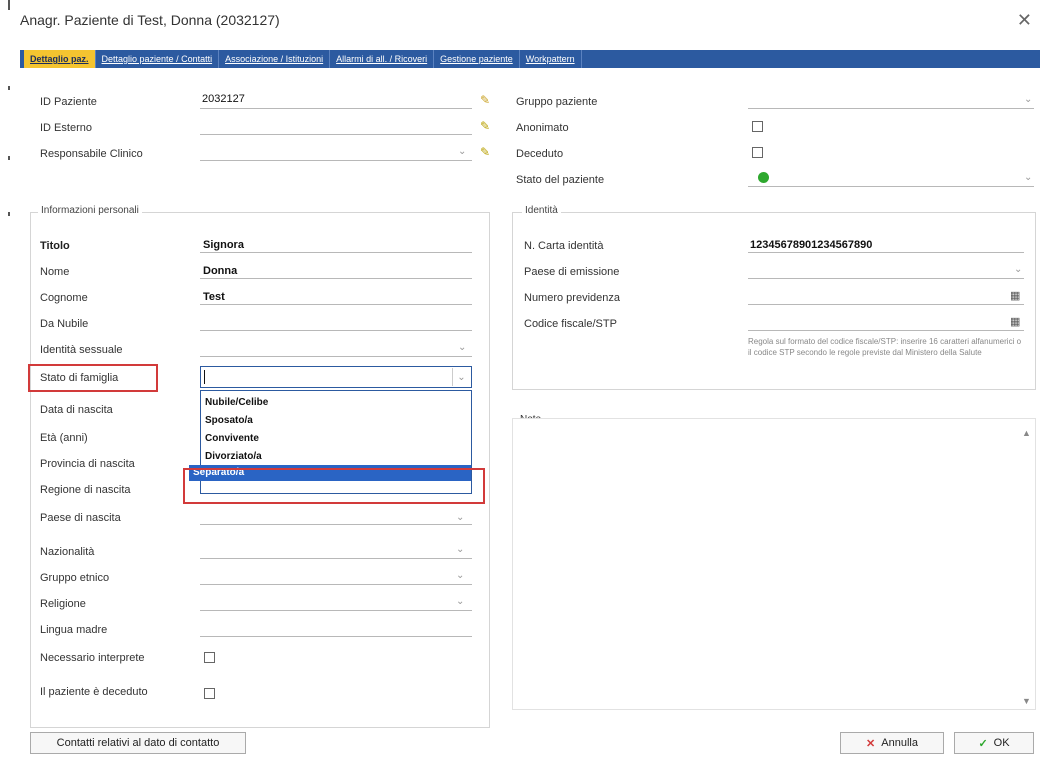 The image size is (1054, 765). Describe the element at coordinates (551, 59) in the screenshot. I see `tab-workpattern: Workpattern` at that location.